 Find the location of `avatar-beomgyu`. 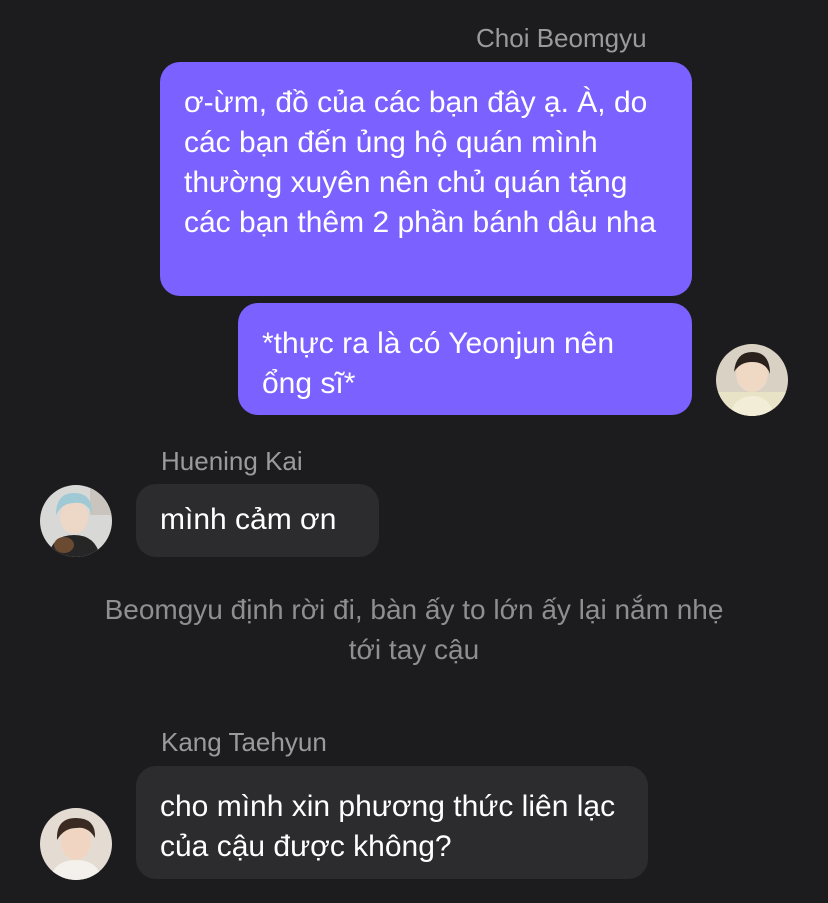

avatar-beomgyu is located at coordinates (752, 380).